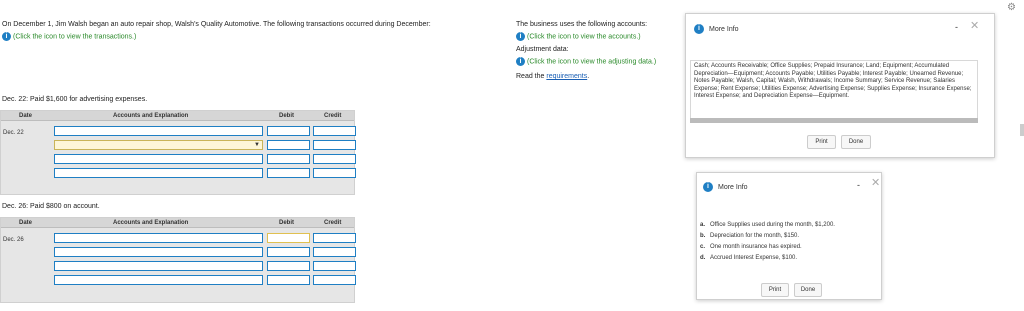 This screenshot has height=311, width=1024. What do you see at coordinates (51, 206) in the screenshot?
I see `entry-2-prompt: Dec. 26: Paid $800 on account.` at bounding box center [51, 206].